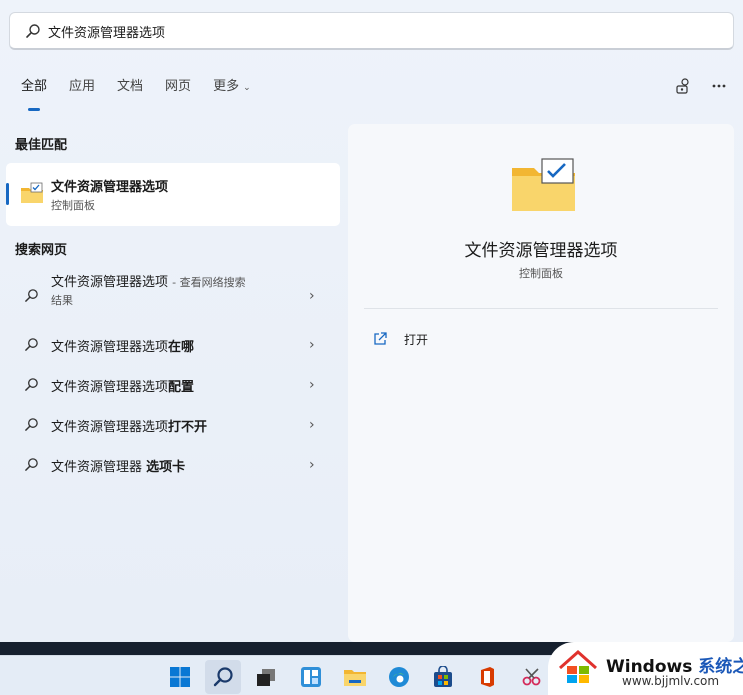  What do you see at coordinates (671, 681) in the screenshot?
I see `watermark-url: www.bjjmlv.com` at bounding box center [671, 681].